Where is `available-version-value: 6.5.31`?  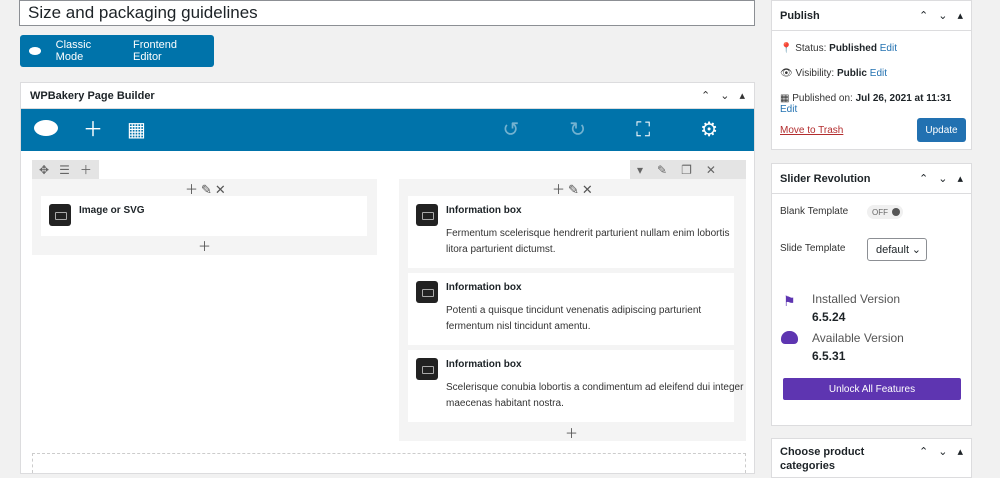
available-version-value: 6.5.31 is located at coordinates (829, 356).